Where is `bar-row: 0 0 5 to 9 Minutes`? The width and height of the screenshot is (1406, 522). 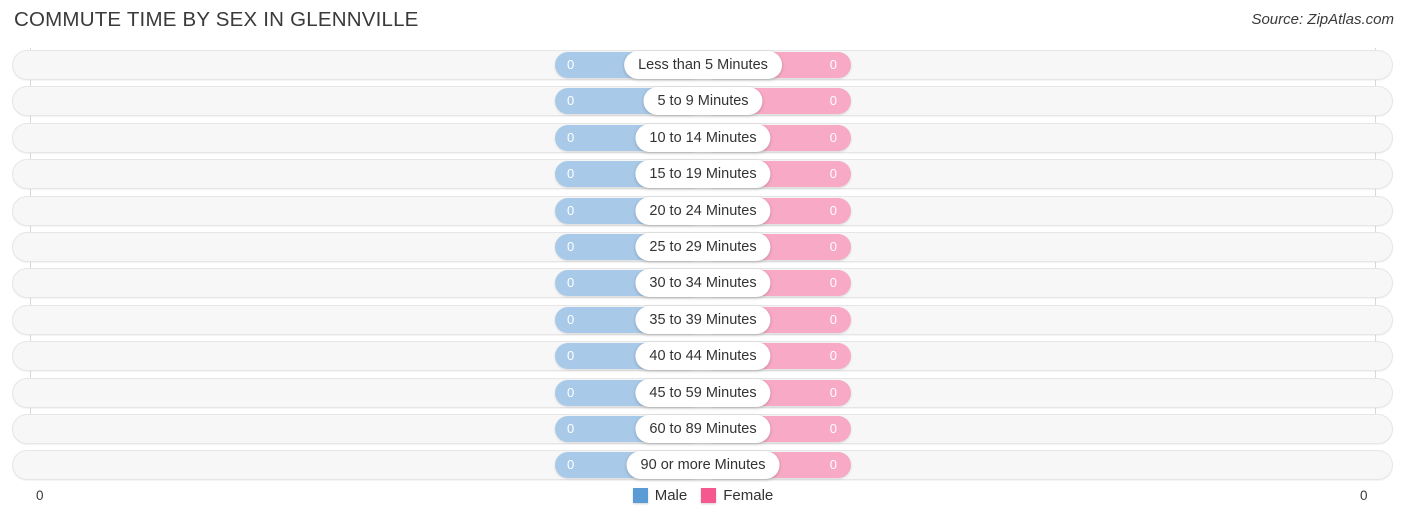
bar-row: 0 0 5 to 9 Minutes is located at coordinates (703, 101).